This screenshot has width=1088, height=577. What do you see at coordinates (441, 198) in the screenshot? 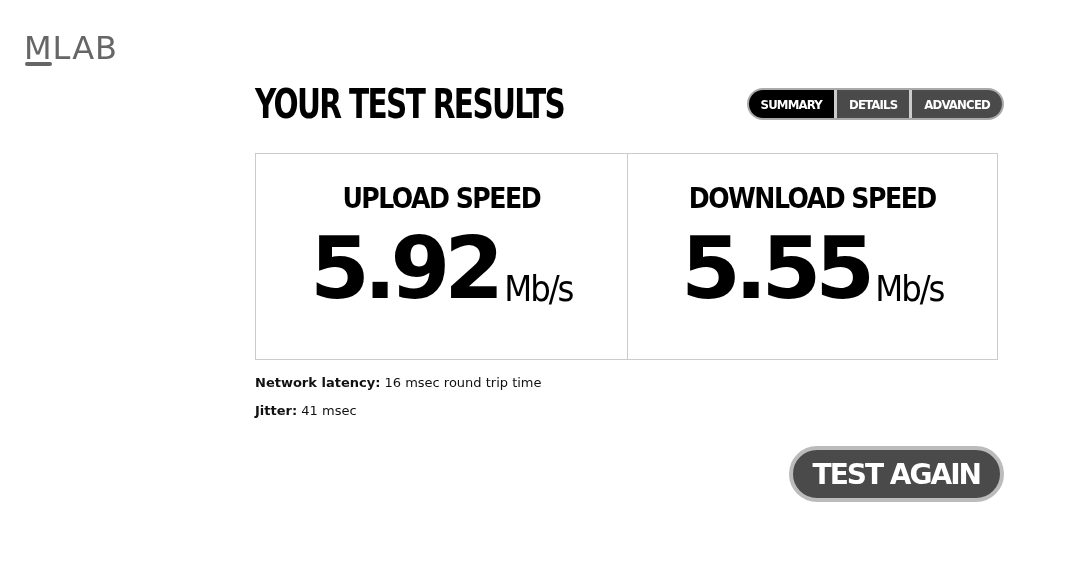
I see `speed-label: UPLOAD SPEED` at bounding box center [441, 198].